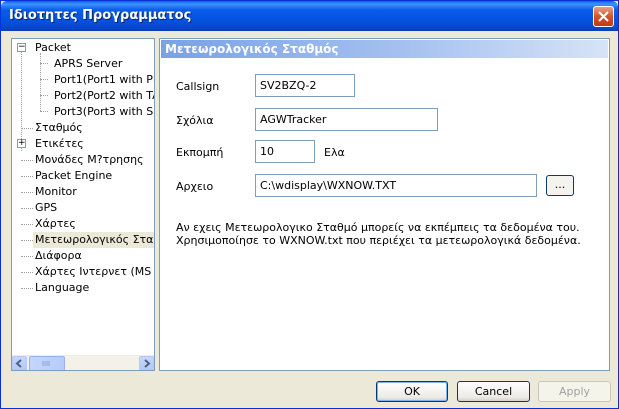  Describe the element at coordinates (93, 272) in the screenshot. I see `tree-item-internet-maps: Χάρτες Ιντερνετ (MS Virt` at that location.